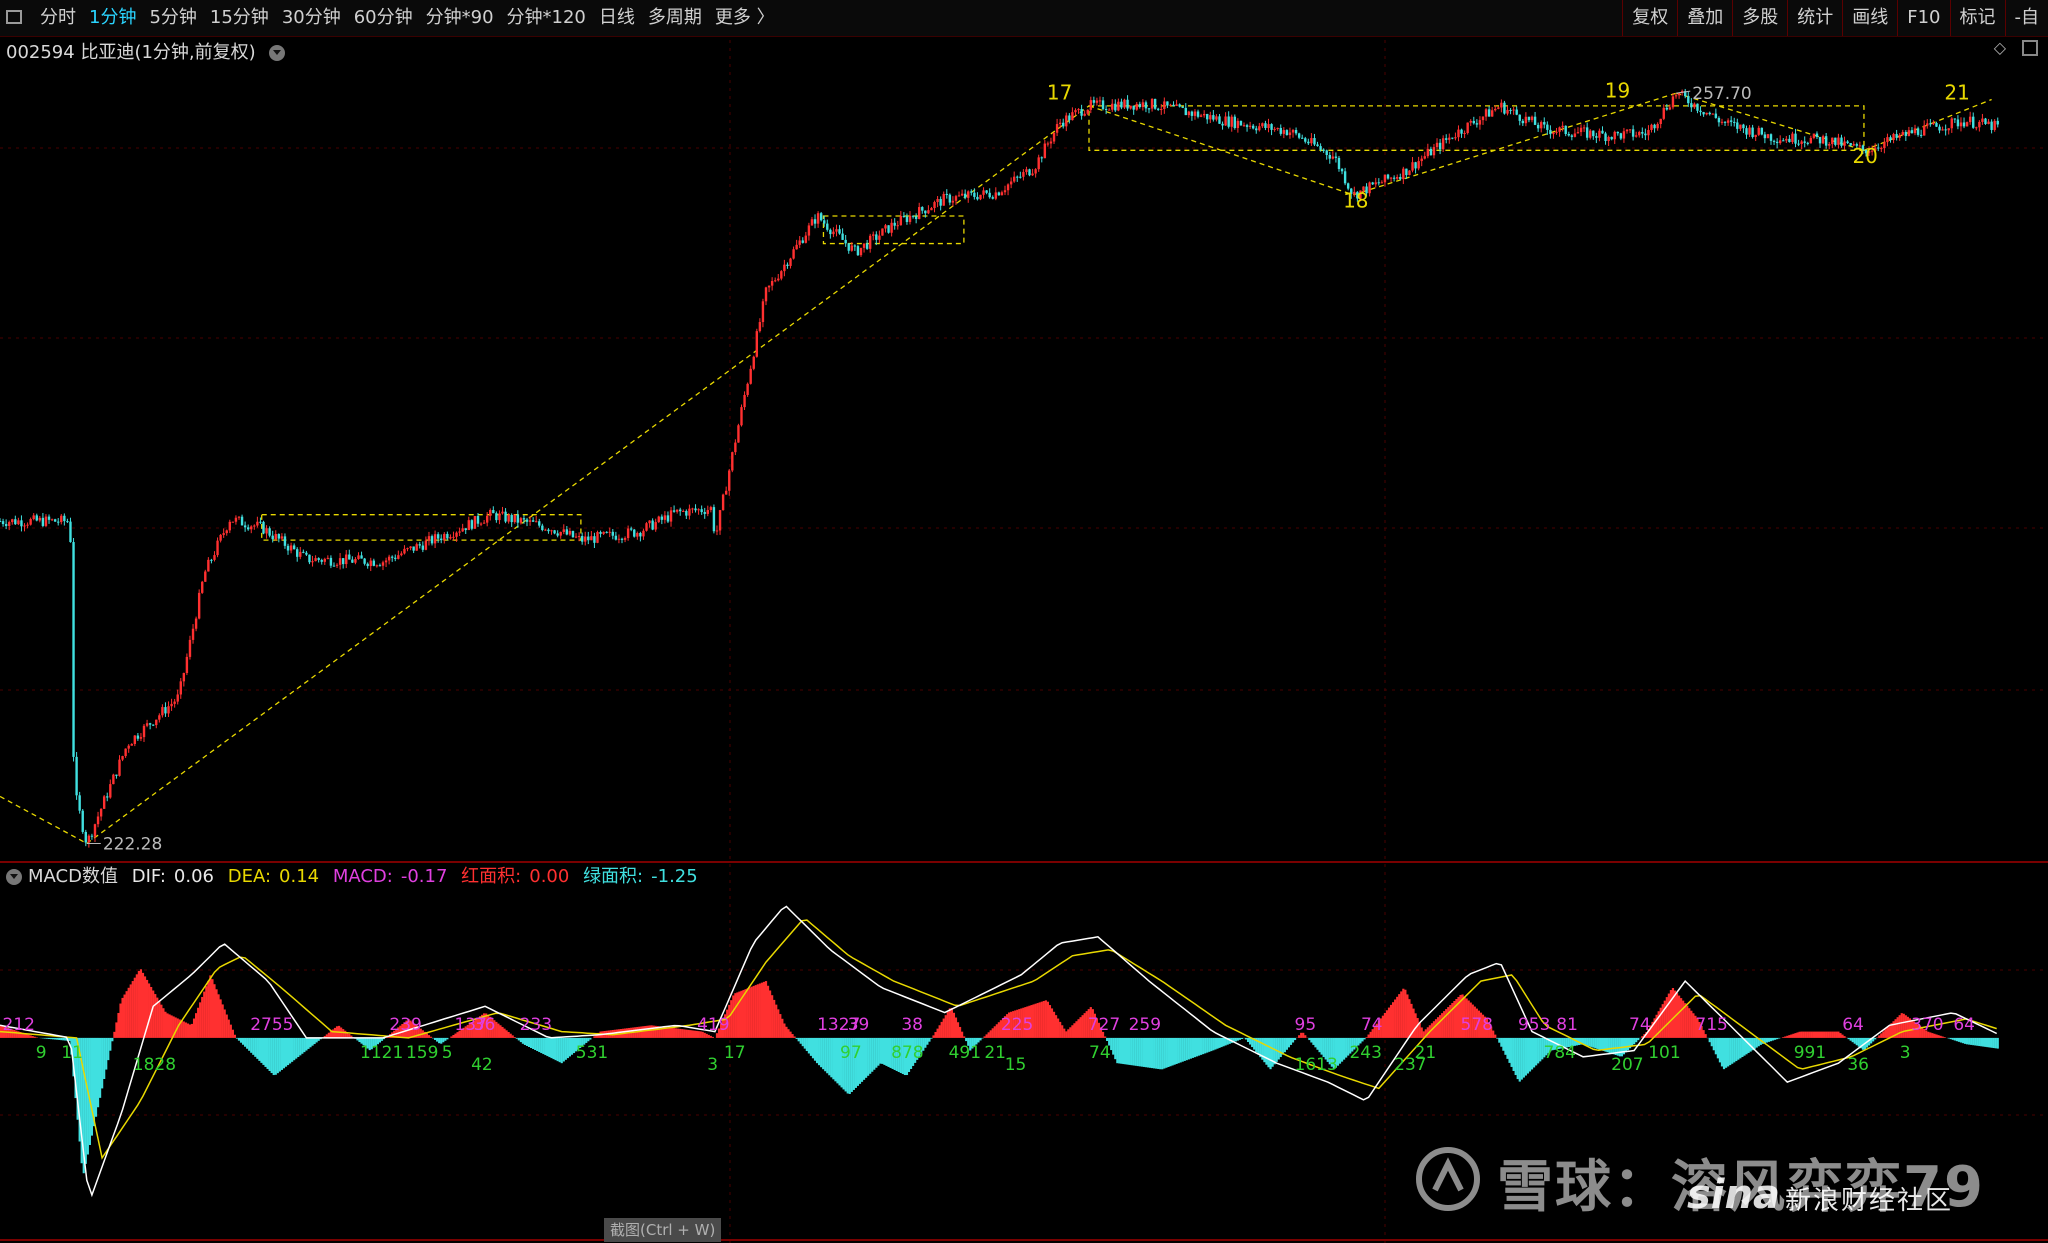 The width and height of the screenshot is (2048, 1243). What do you see at coordinates (663, 1230) in the screenshot?
I see `screenshot-hint: 截图(Ctrl + W)` at bounding box center [663, 1230].